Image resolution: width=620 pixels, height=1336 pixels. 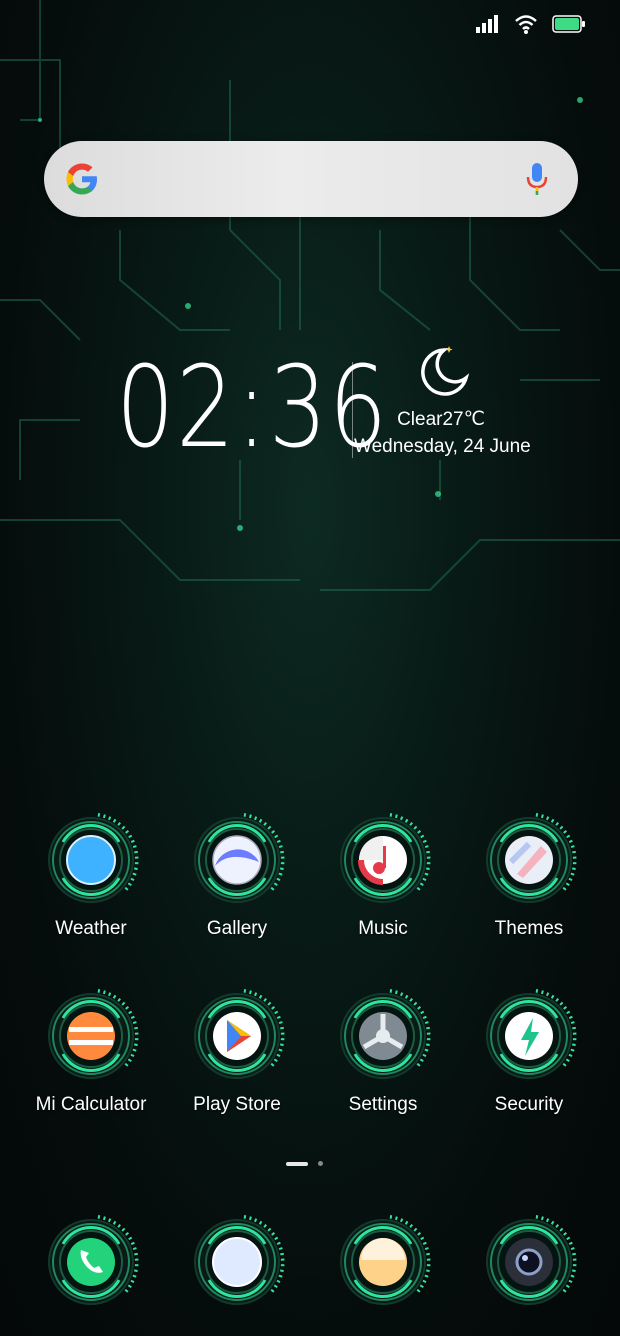 I want to click on gallery-icon, so click(x=237, y=860).